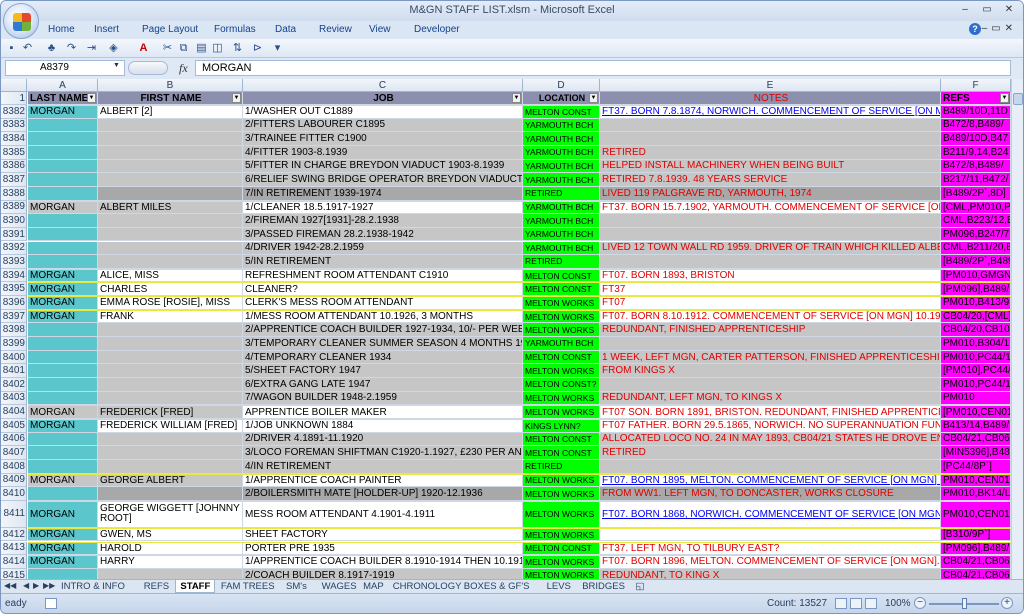  Describe the element at coordinates (148, 68) in the screenshot. I see `formula-bar-expander` at that location.